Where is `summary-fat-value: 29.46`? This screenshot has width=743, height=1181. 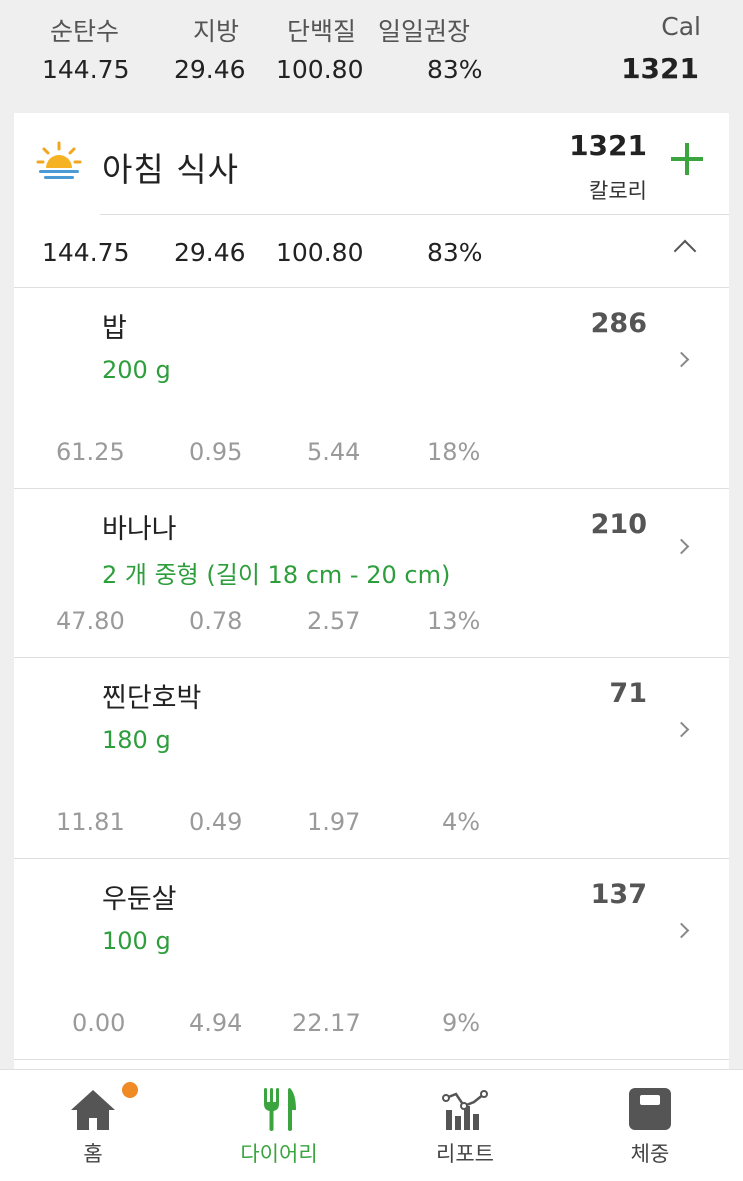
summary-fat-value: 29.46 is located at coordinates (210, 69).